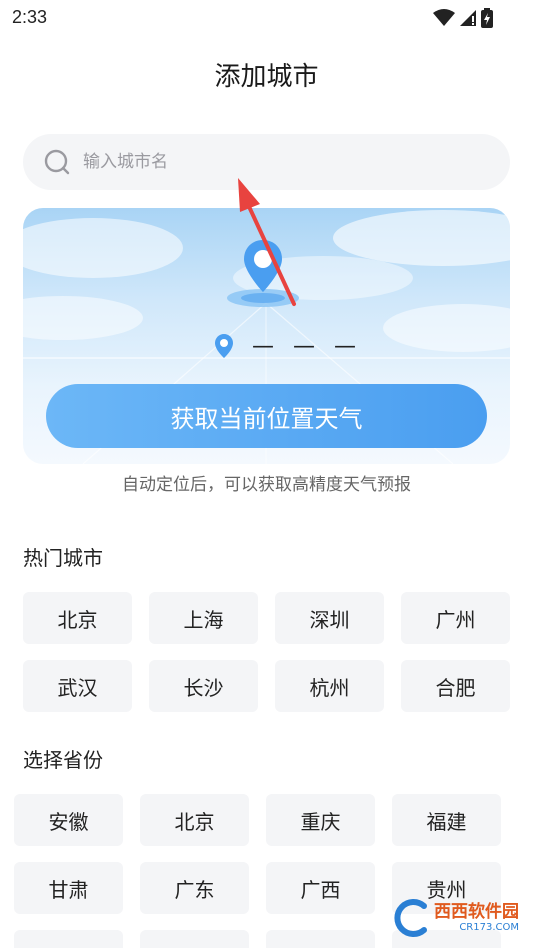 The width and height of the screenshot is (533, 948). Describe the element at coordinates (63, 558) in the screenshot. I see `hot-cities-title: 热门城市` at that location.